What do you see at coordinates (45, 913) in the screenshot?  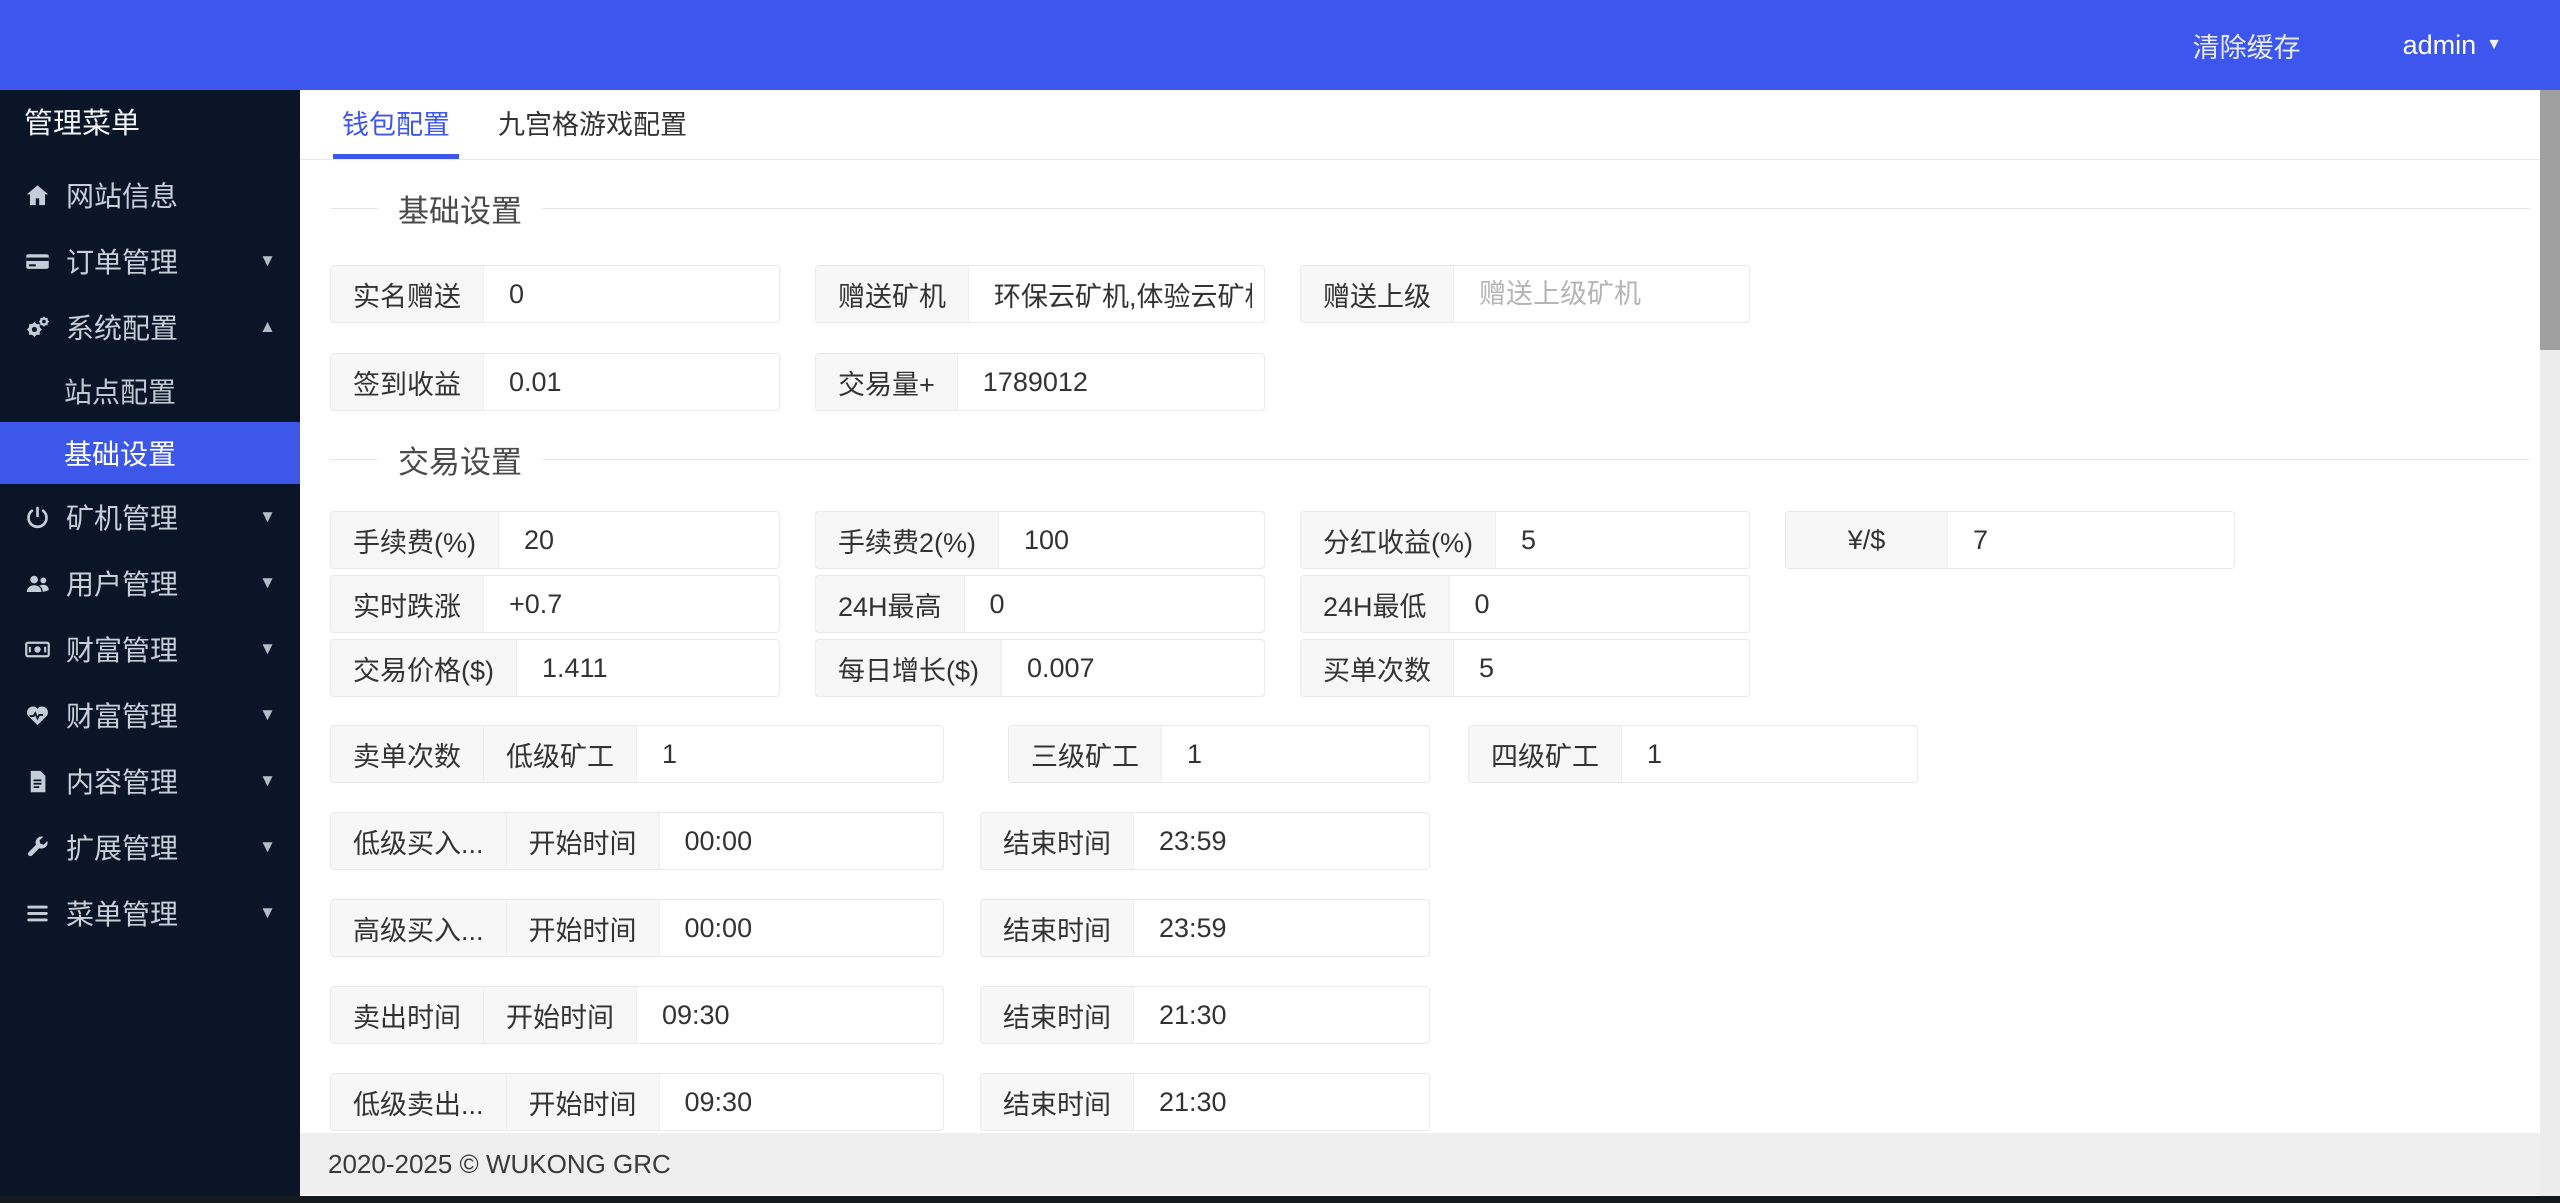 I see `bars-icon` at bounding box center [45, 913].